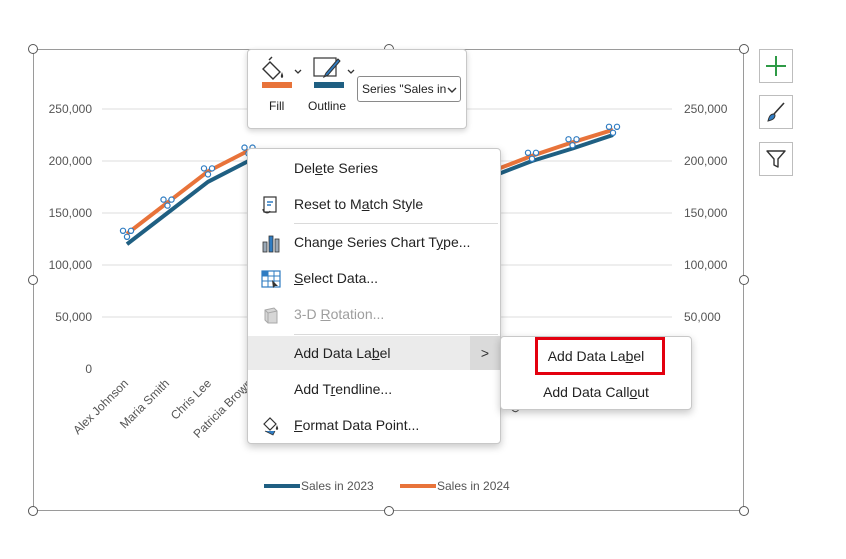 The height and width of the screenshot is (559, 846). What do you see at coordinates (33, 511) in the screenshot?
I see `resize-handle-bottom-left` at bounding box center [33, 511].